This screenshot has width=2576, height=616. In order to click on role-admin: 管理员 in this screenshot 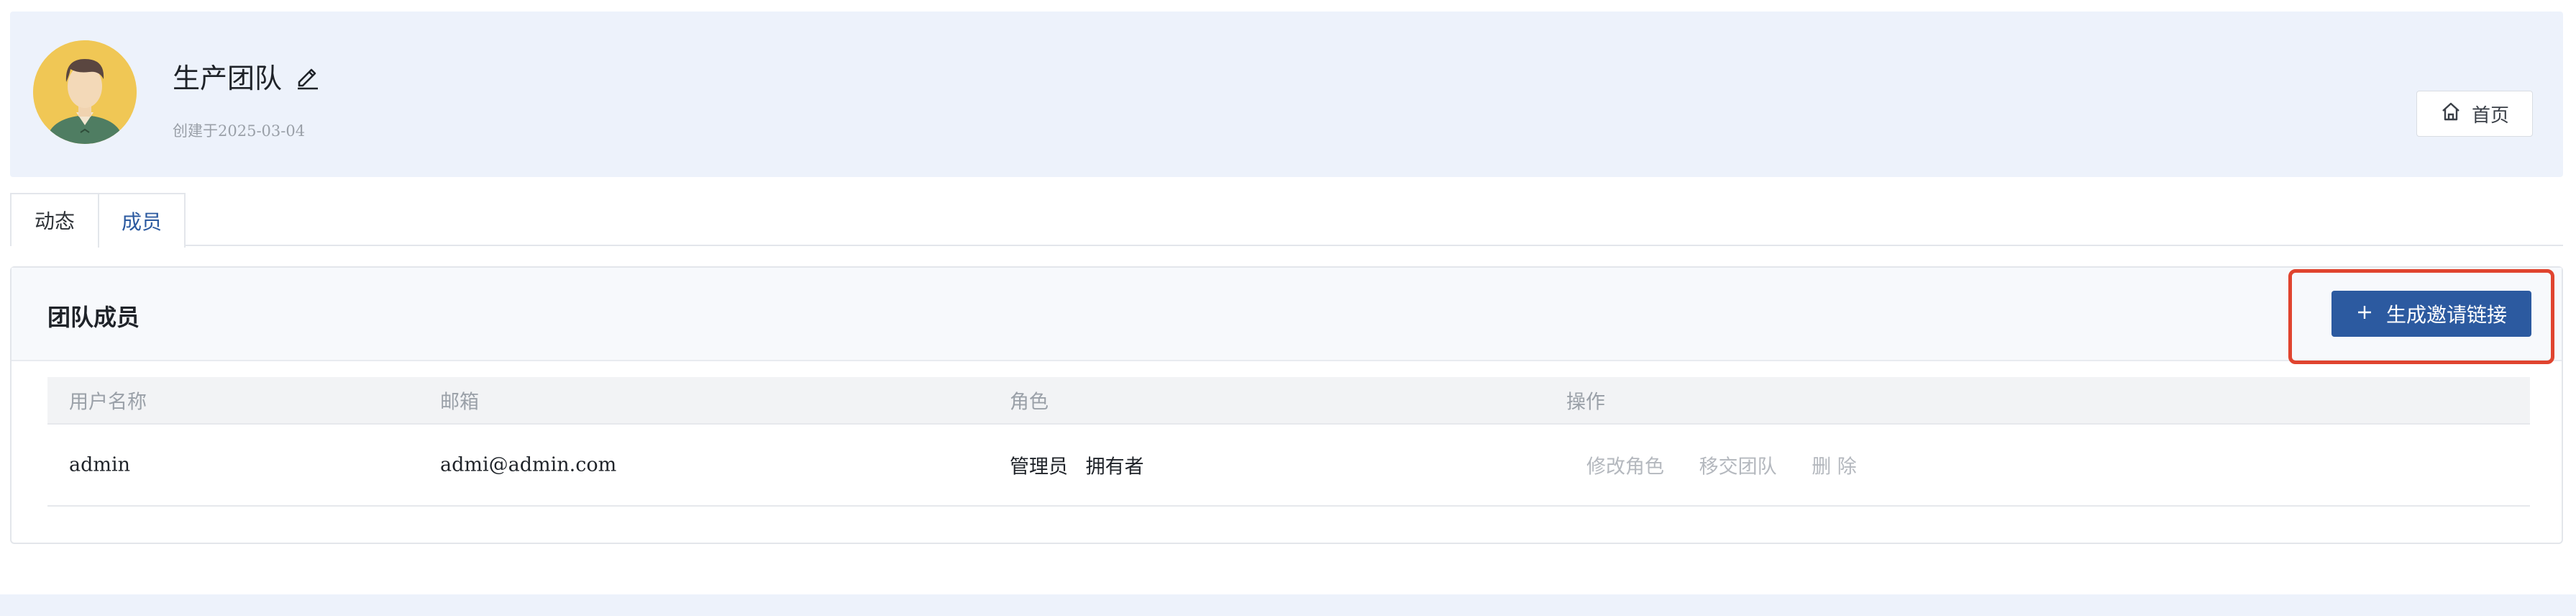, I will do `click(1039, 467)`.